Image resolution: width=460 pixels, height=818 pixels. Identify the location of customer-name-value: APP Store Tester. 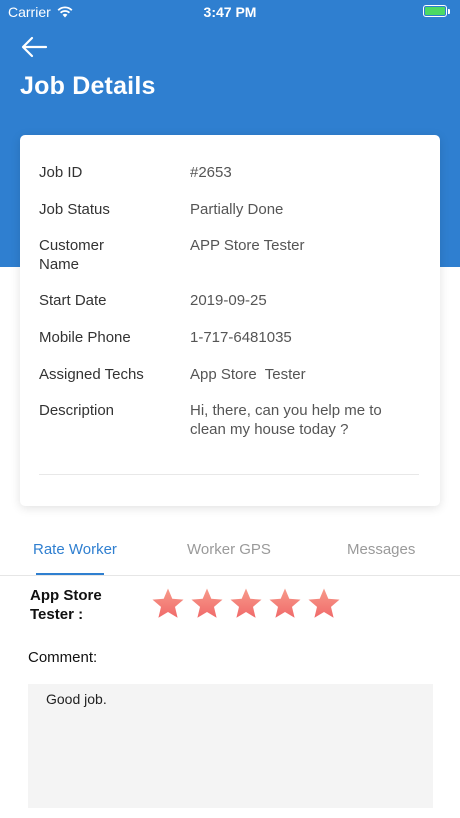
(247, 245).